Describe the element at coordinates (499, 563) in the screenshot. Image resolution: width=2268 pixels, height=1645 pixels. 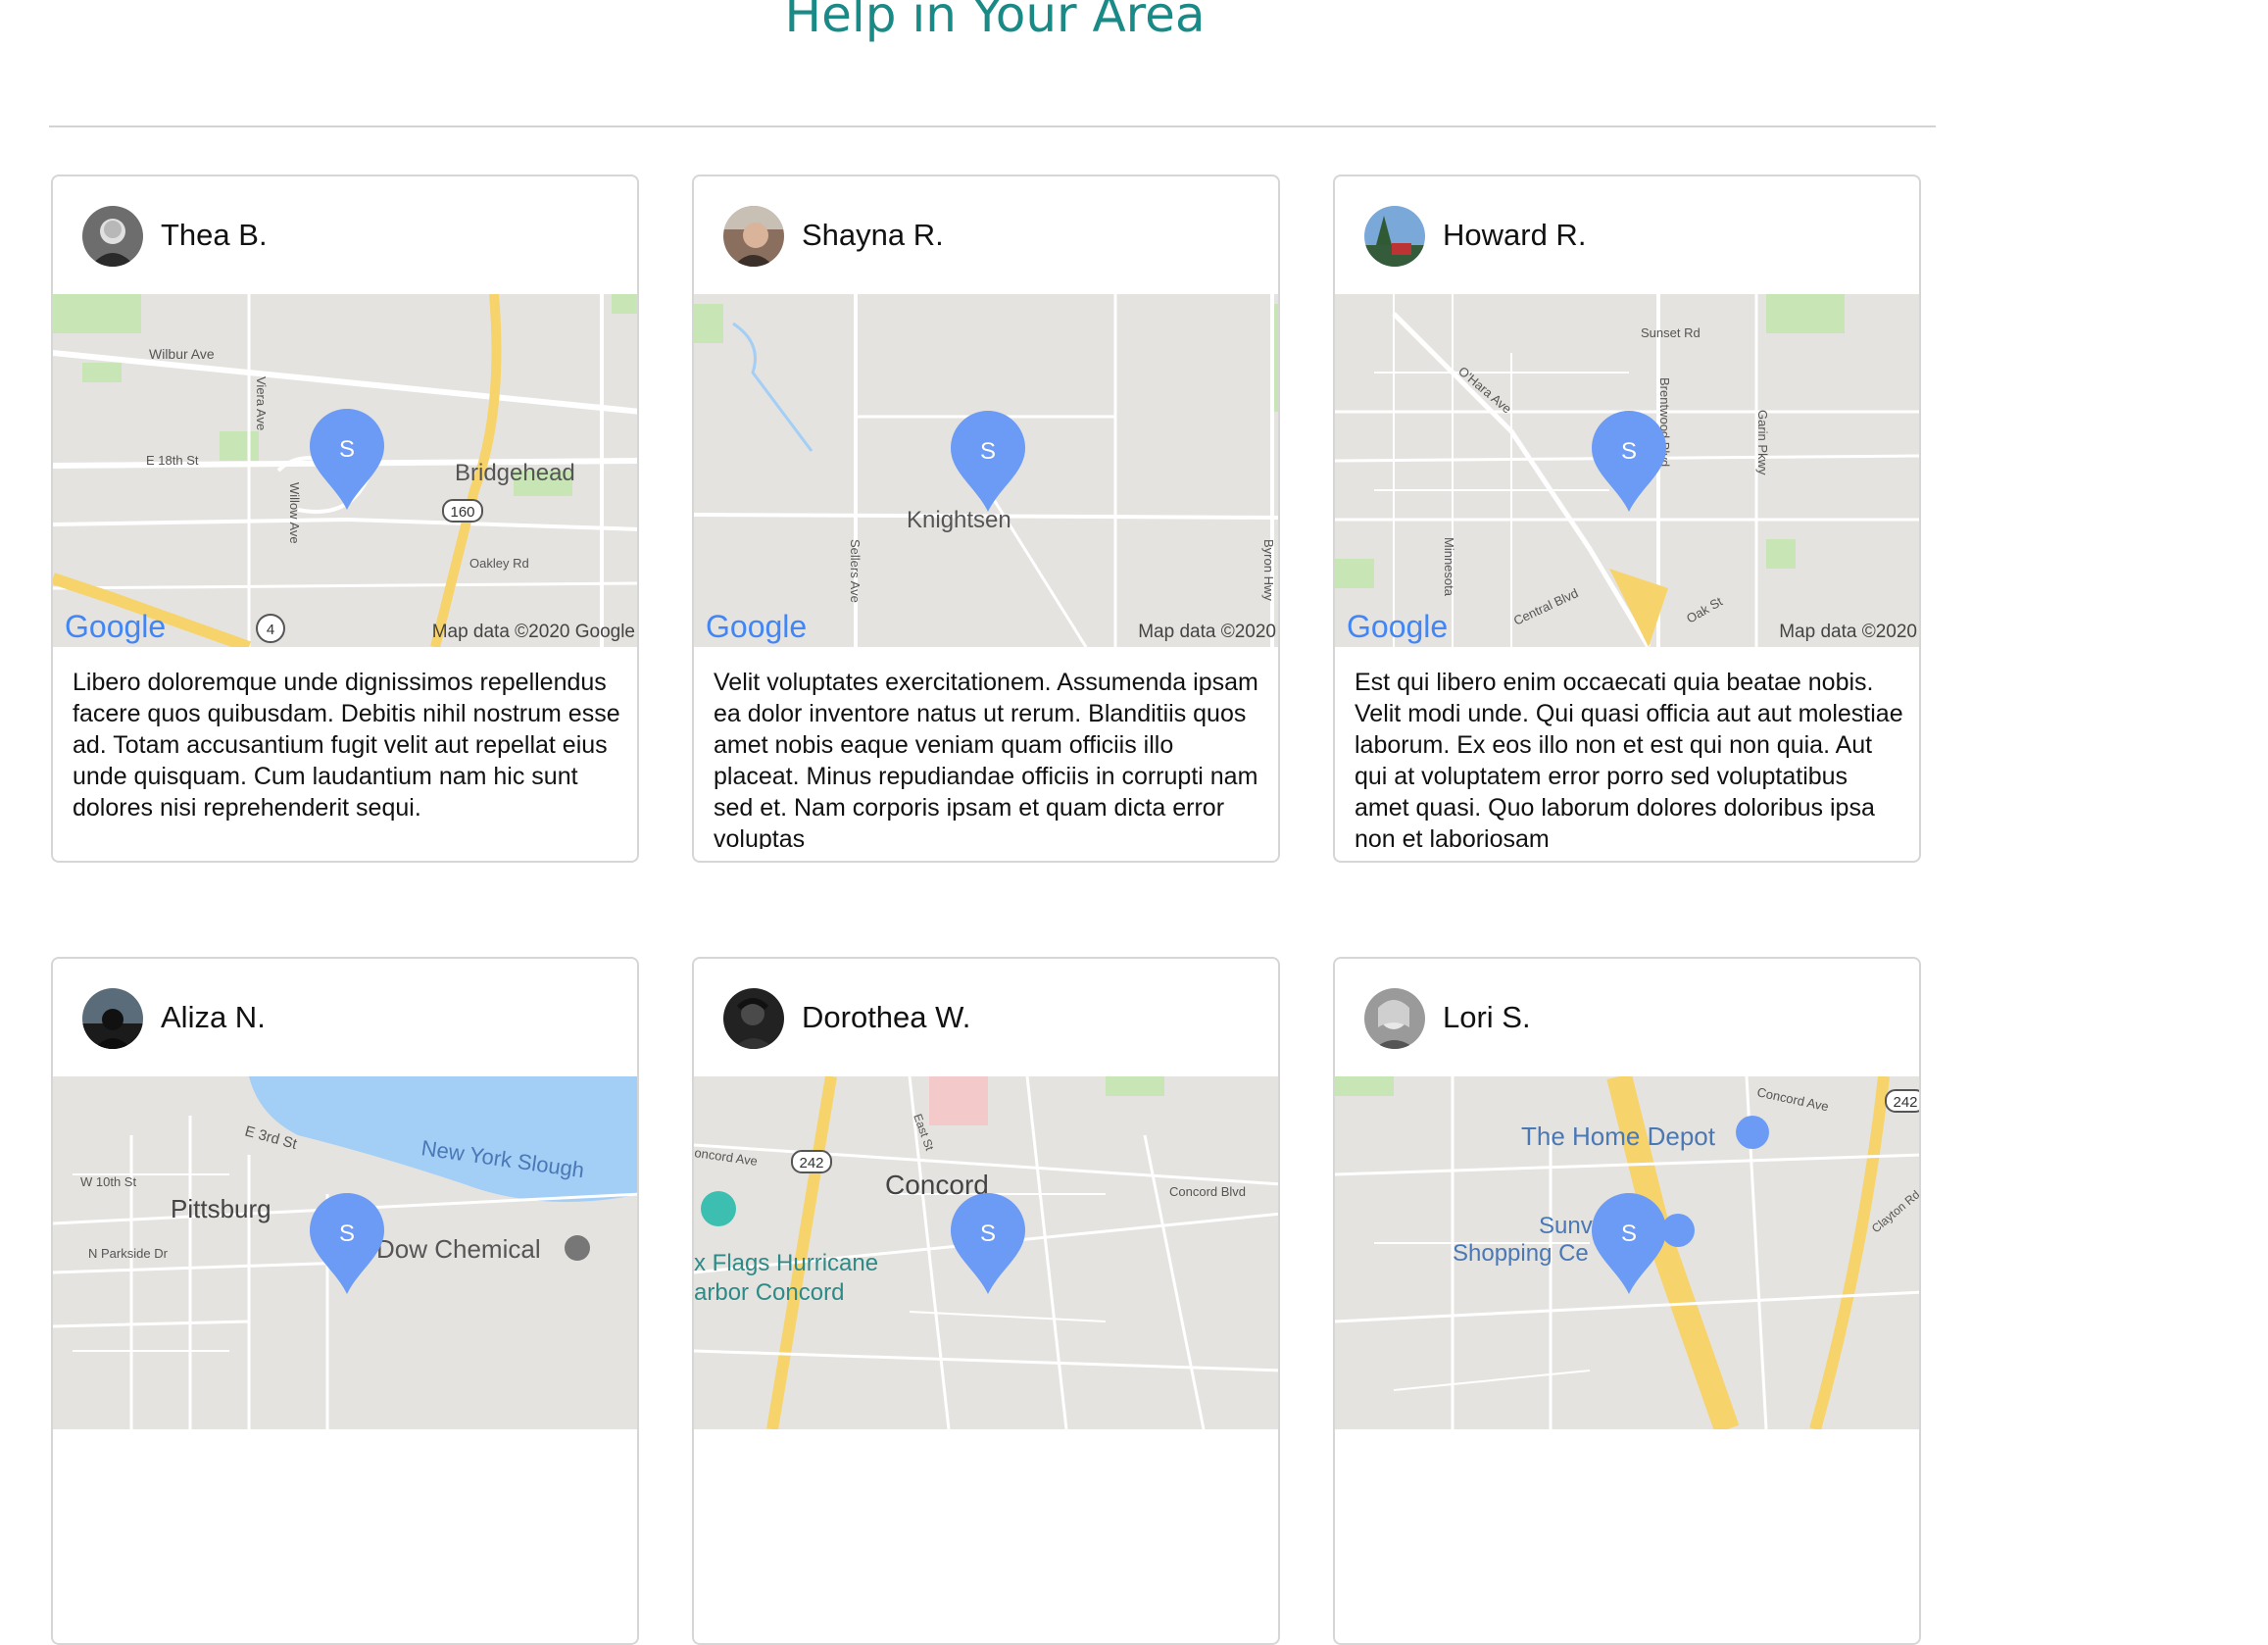
I see `svg-text: Oakley Rd` at that location.